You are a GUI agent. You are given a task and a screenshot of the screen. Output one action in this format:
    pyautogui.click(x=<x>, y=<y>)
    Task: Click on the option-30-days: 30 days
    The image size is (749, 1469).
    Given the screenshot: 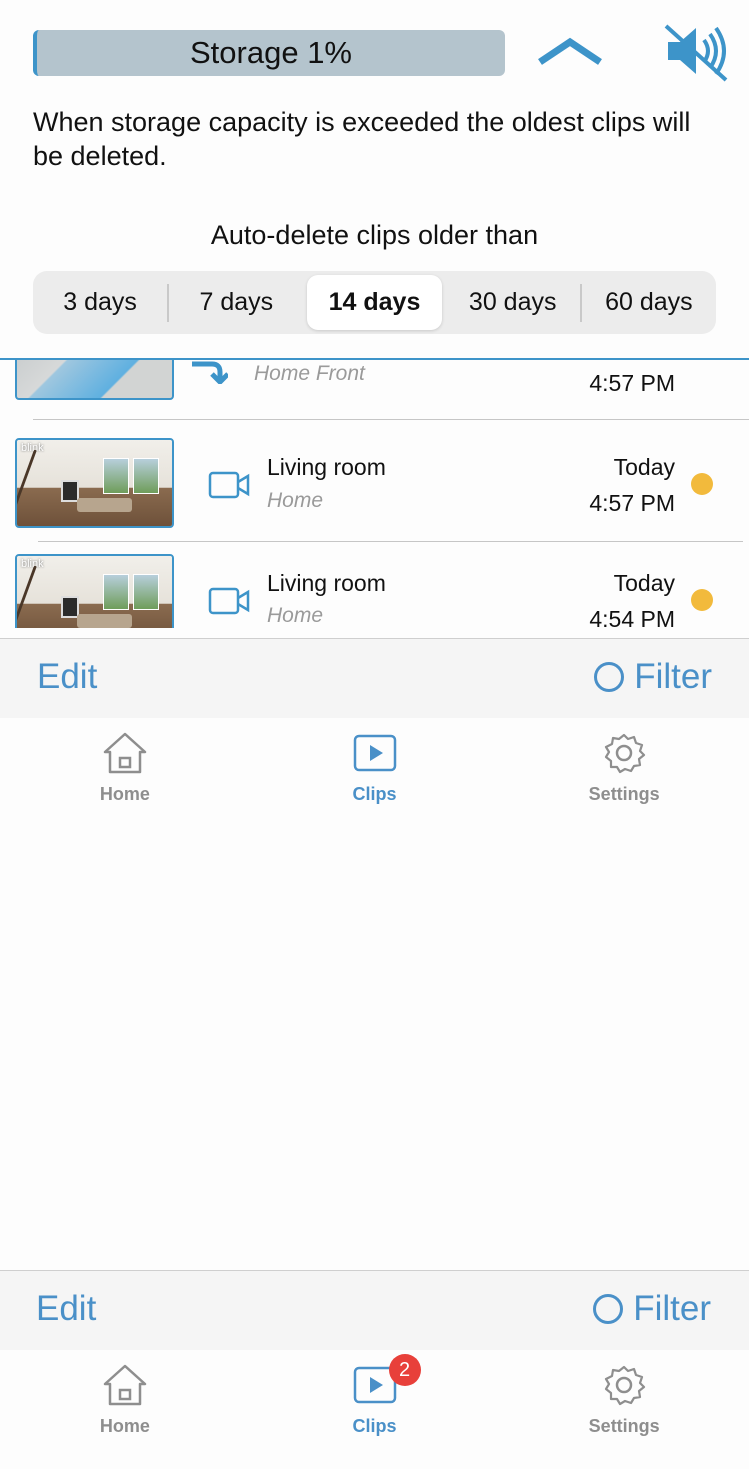 What is the action you would take?
    pyautogui.click(x=513, y=302)
    